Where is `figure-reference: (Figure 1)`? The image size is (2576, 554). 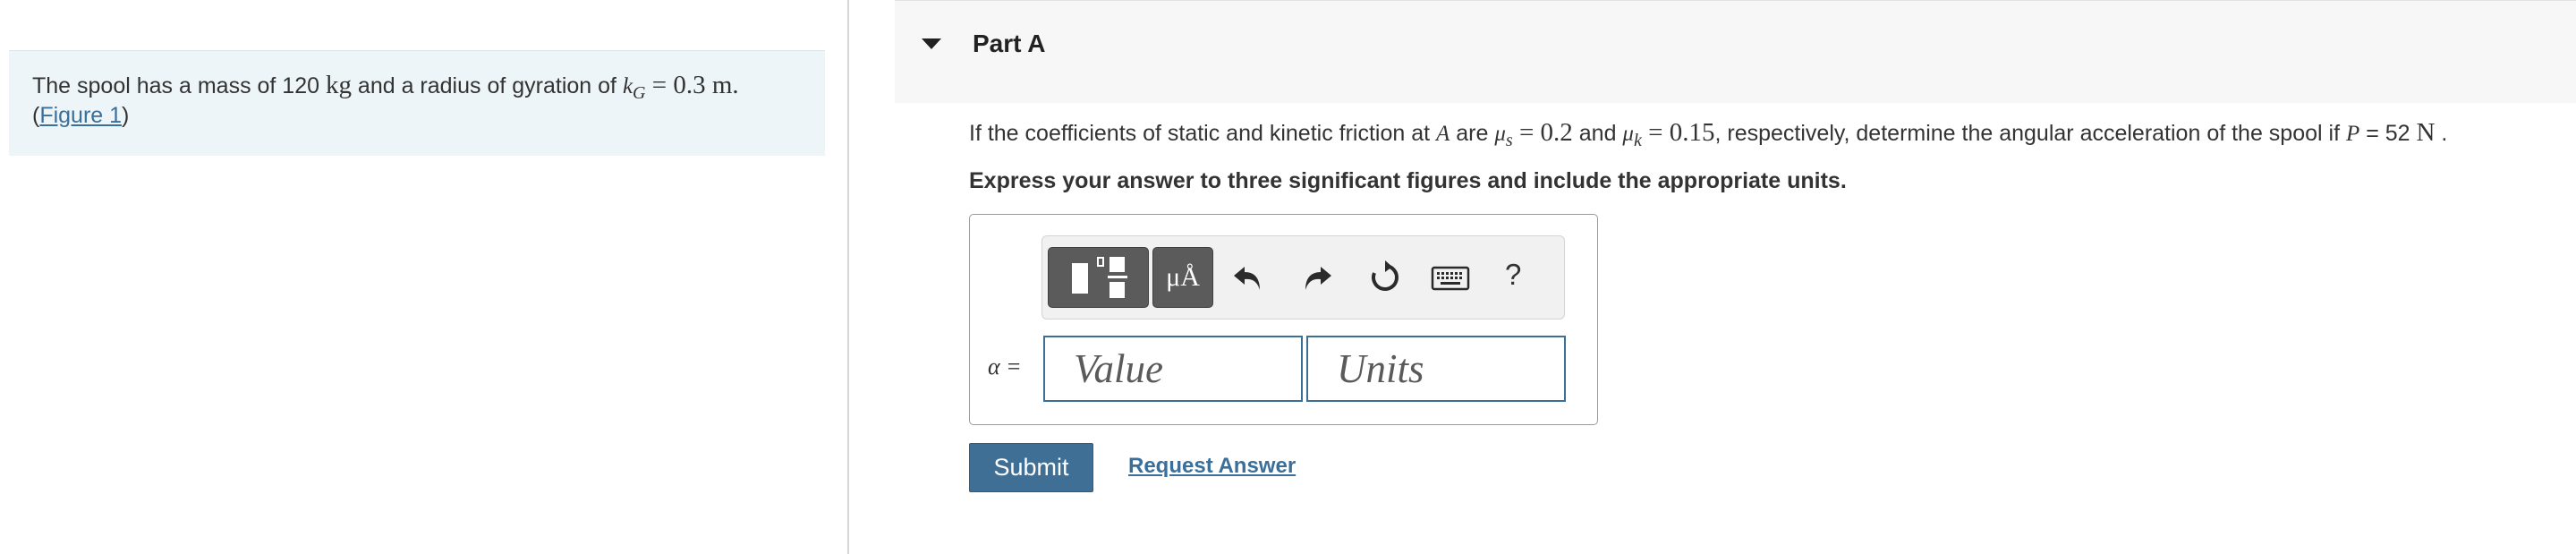 figure-reference: (Figure 1) is located at coordinates (80, 116).